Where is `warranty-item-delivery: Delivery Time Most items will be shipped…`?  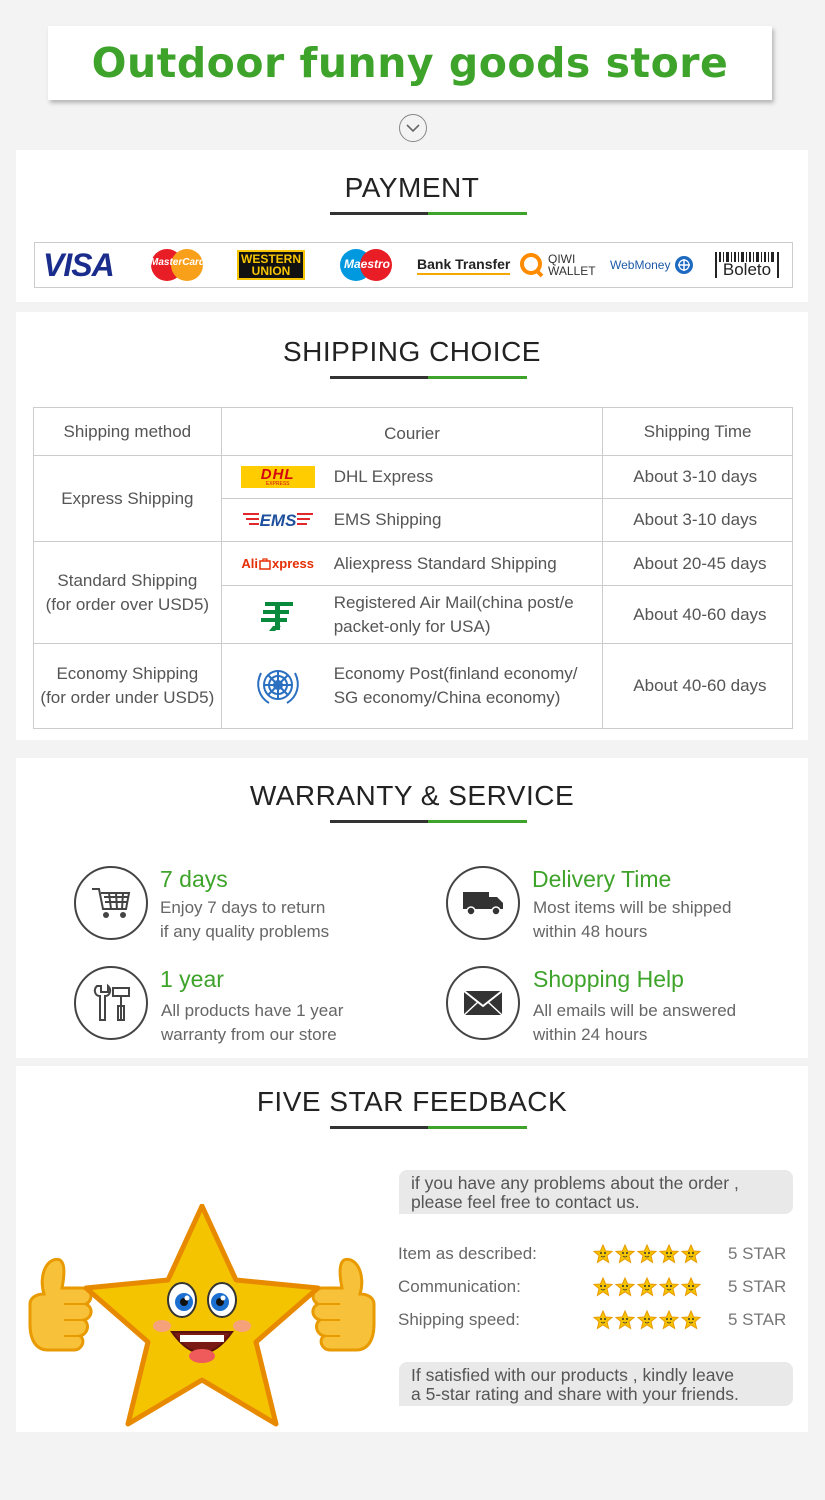
warranty-item-delivery: Delivery Time Most items will be shipped… is located at coordinates (616, 911).